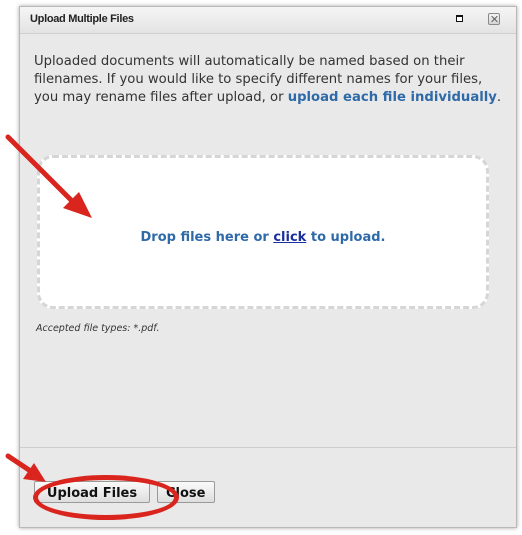 The width and height of the screenshot is (522, 535). I want to click on close-icon, so click(494, 19).